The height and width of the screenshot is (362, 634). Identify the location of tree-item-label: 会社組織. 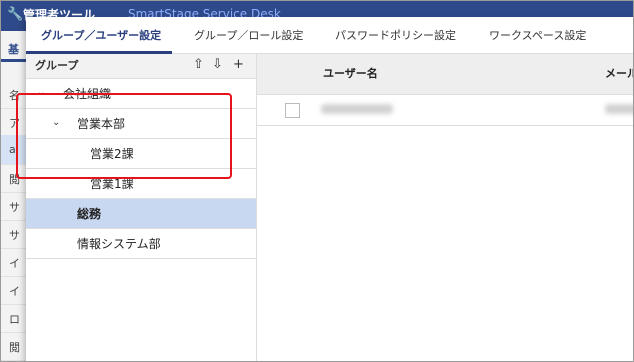
(87, 94).